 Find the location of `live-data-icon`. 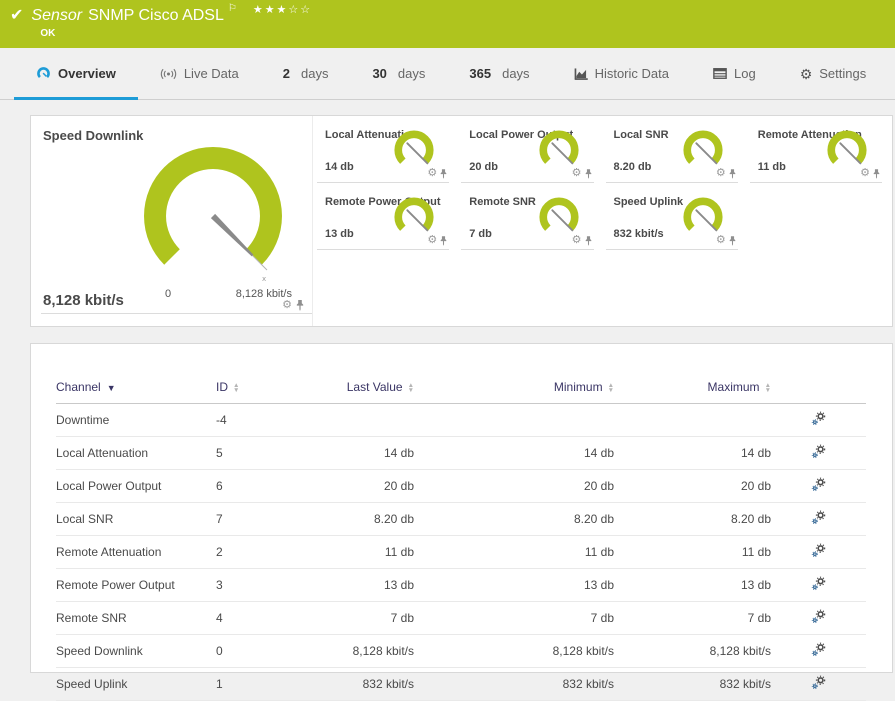

live-data-icon is located at coordinates (168, 73).